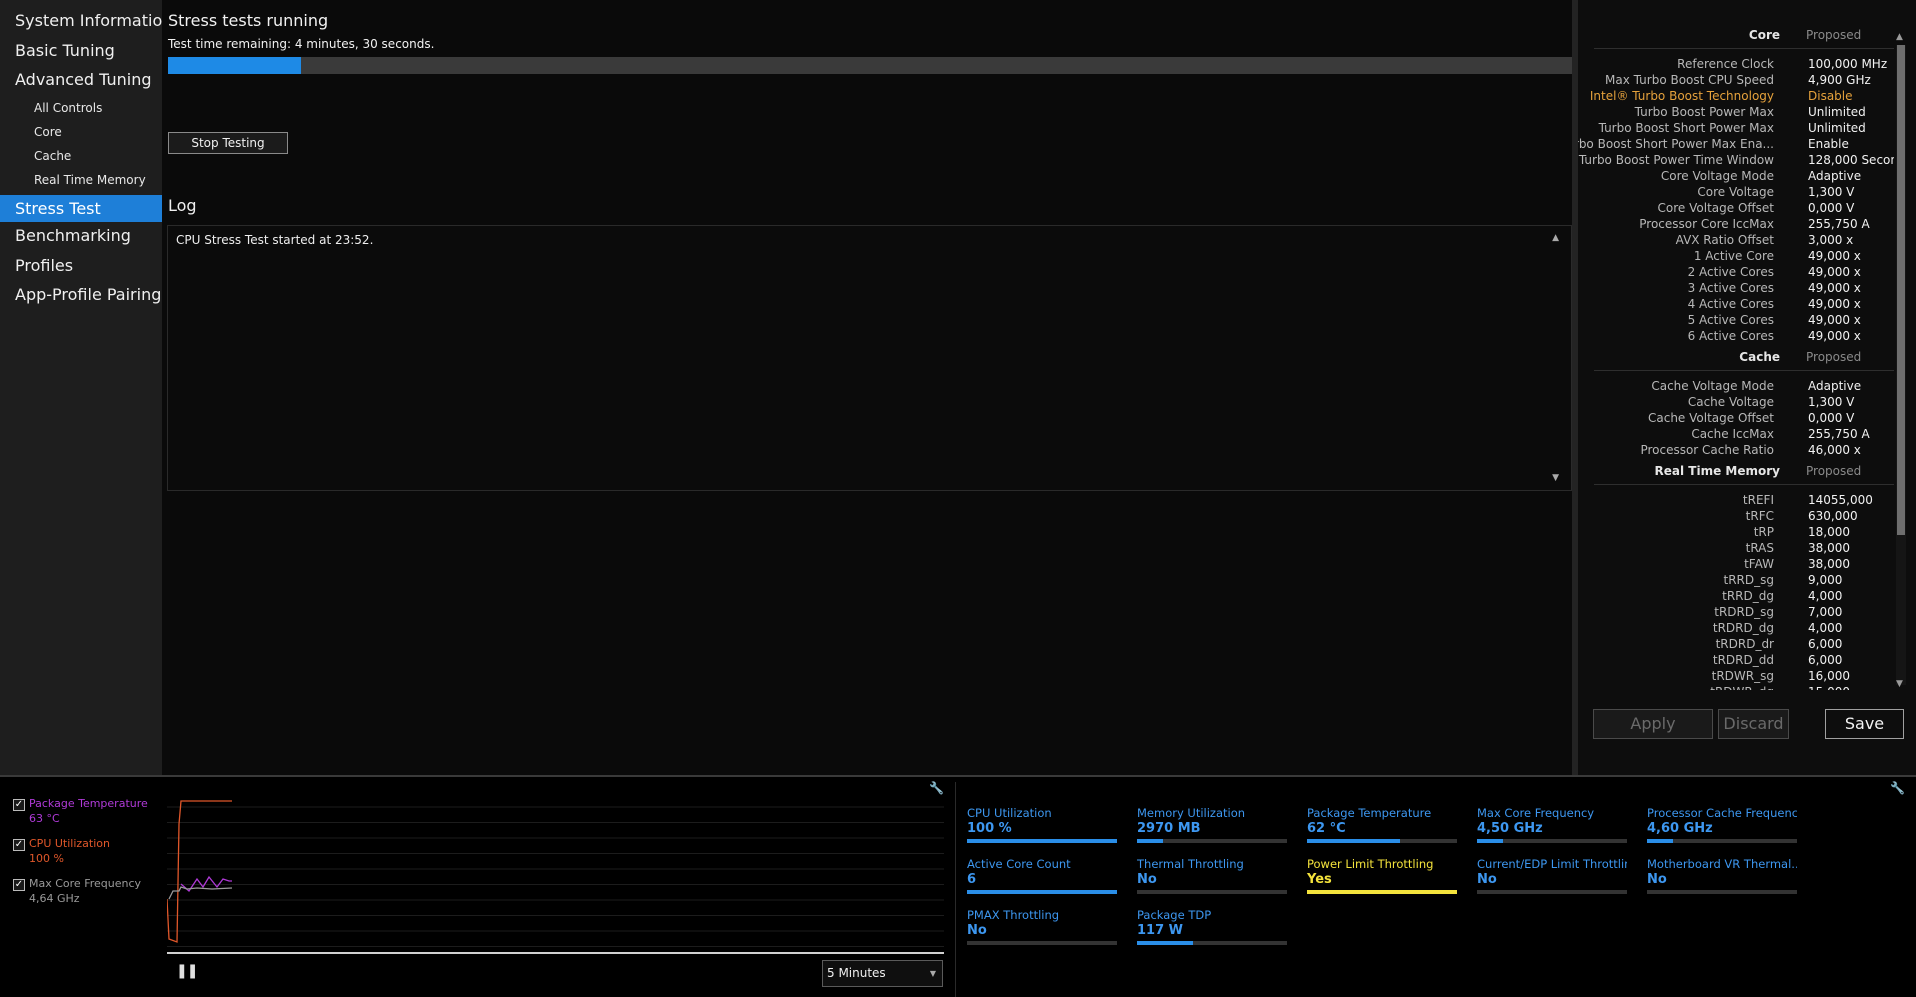  I want to click on setting-row: Processor Core IccMax 255,750 A, so click(1736, 225).